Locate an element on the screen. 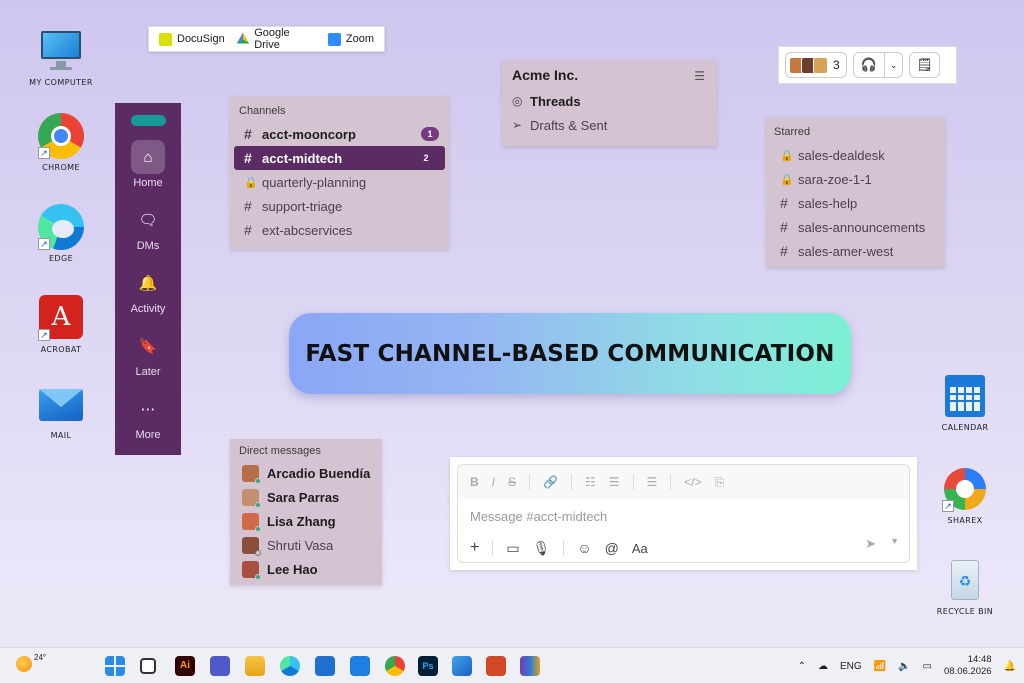  rail-item-dms: 🗨 DMs is located at coordinates (148, 227).